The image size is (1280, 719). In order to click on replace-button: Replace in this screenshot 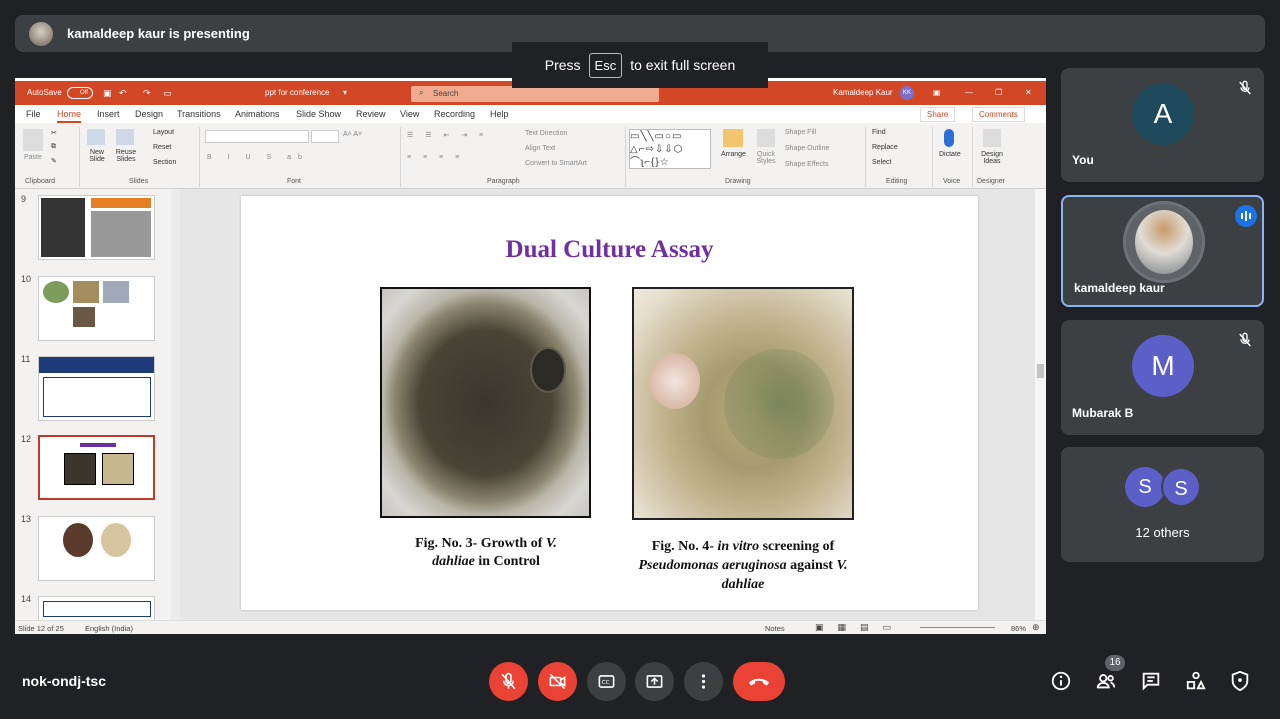, I will do `click(885, 147)`.